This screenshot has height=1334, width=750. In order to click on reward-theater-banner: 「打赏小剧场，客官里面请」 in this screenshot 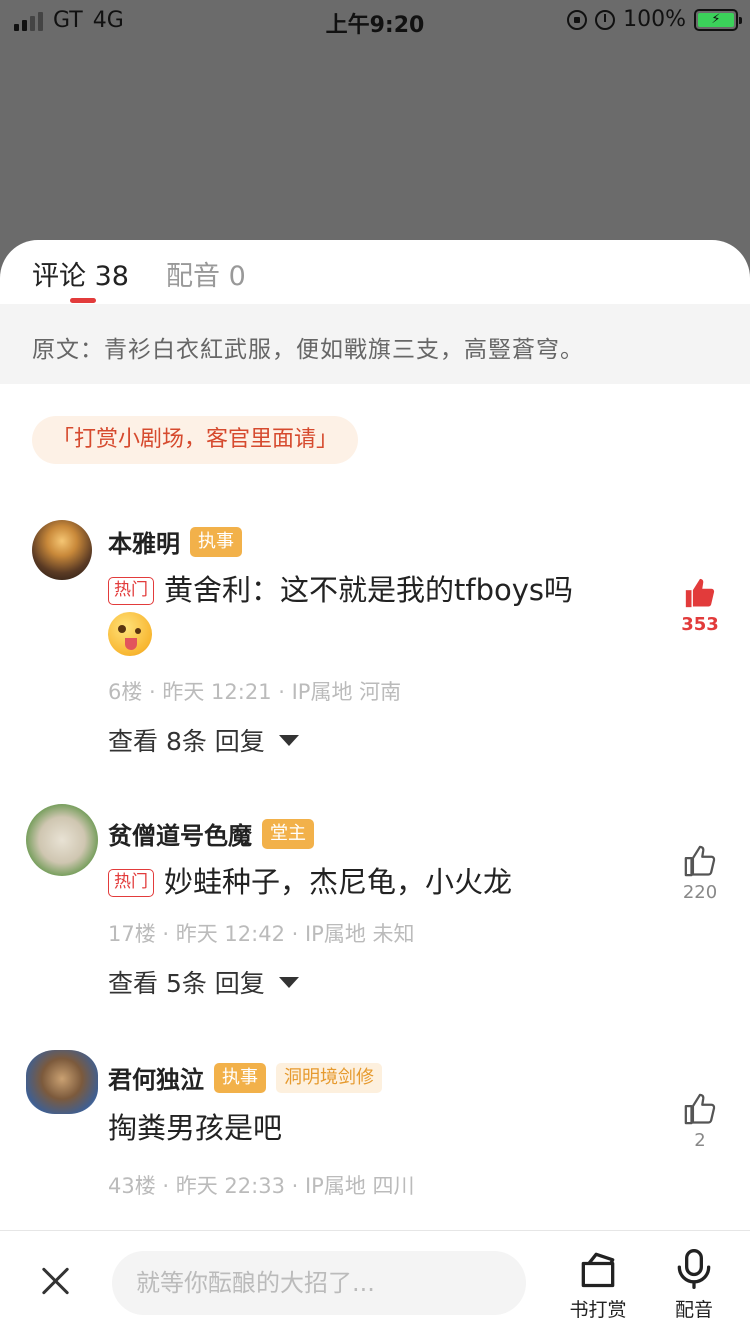, I will do `click(195, 440)`.